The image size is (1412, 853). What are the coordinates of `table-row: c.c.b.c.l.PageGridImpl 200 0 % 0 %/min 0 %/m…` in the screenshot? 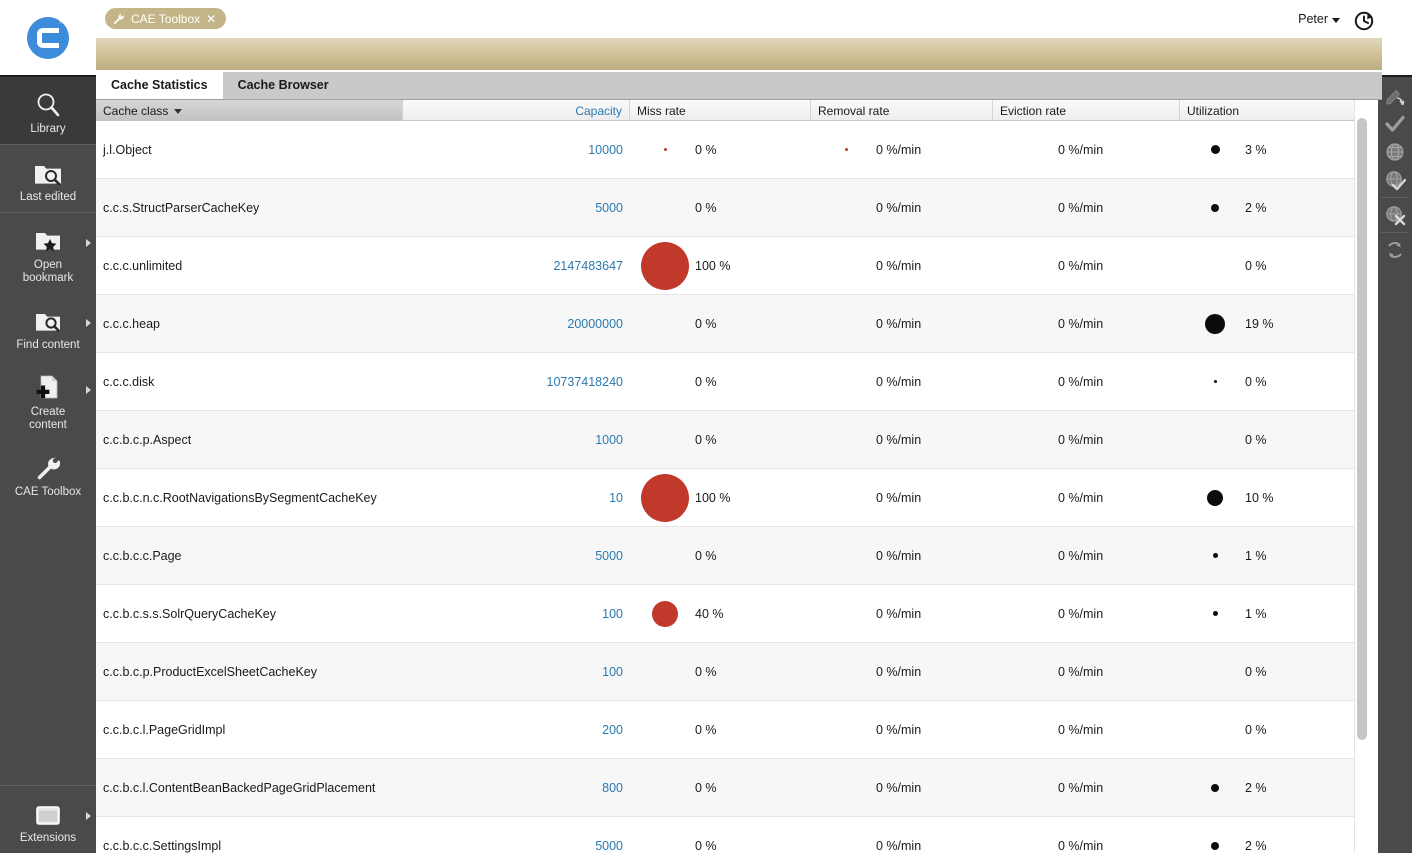 It's located at (729, 730).